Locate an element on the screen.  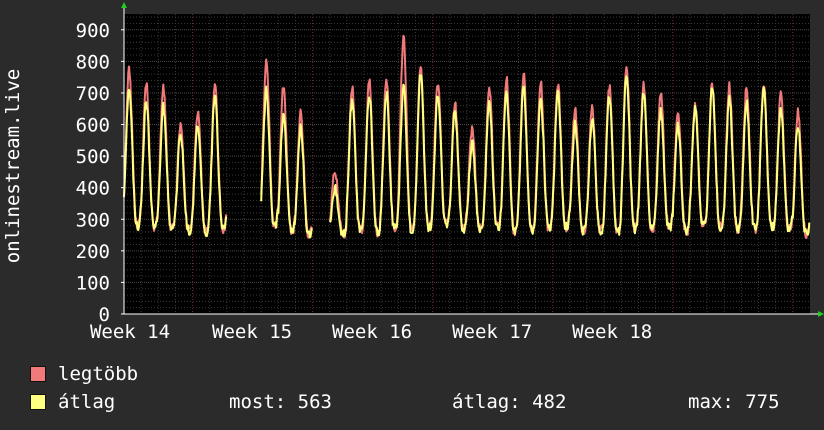
legend-swatch-avg is located at coordinates (38, 402).